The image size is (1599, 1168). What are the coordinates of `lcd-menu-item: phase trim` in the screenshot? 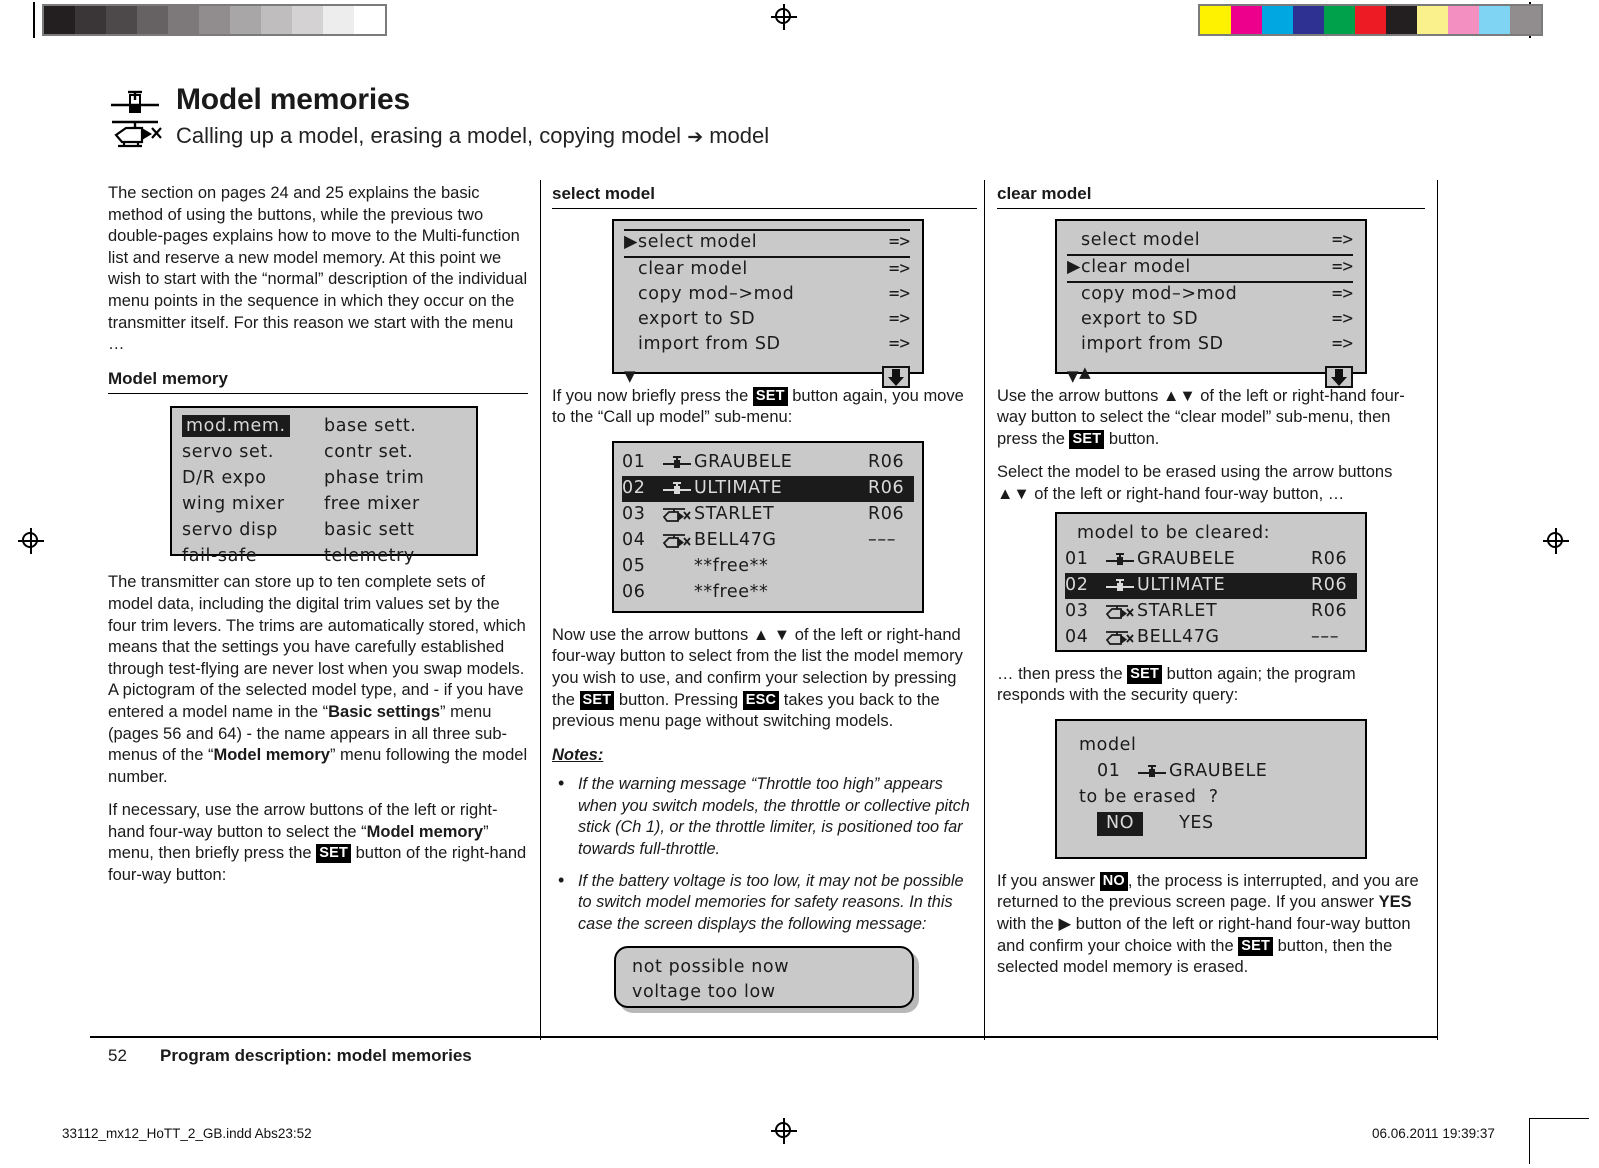 It's located at (395, 481).